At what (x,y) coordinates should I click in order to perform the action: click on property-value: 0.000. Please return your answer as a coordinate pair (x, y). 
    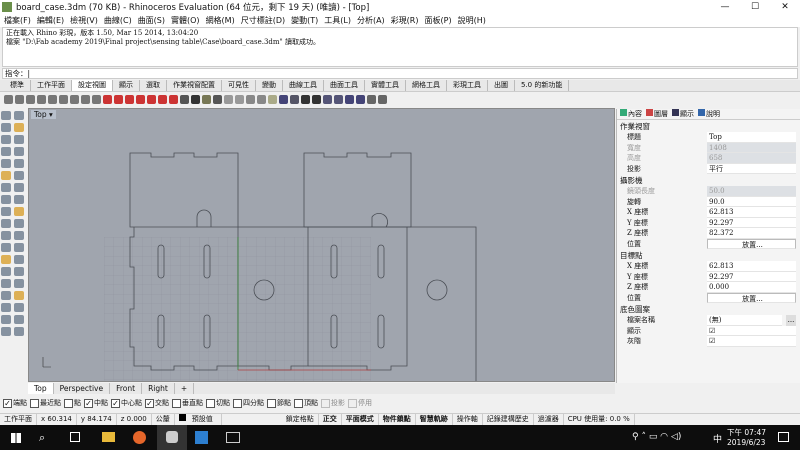
    Looking at the image, I should click on (751, 287).